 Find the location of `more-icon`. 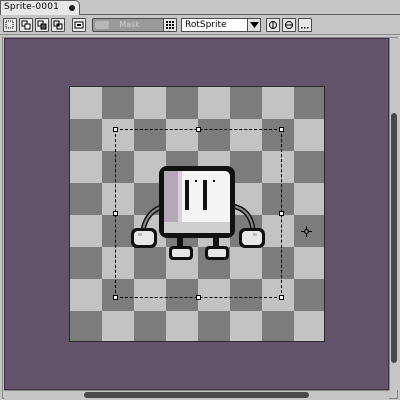

more-icon is located at coordinates (305, 28).